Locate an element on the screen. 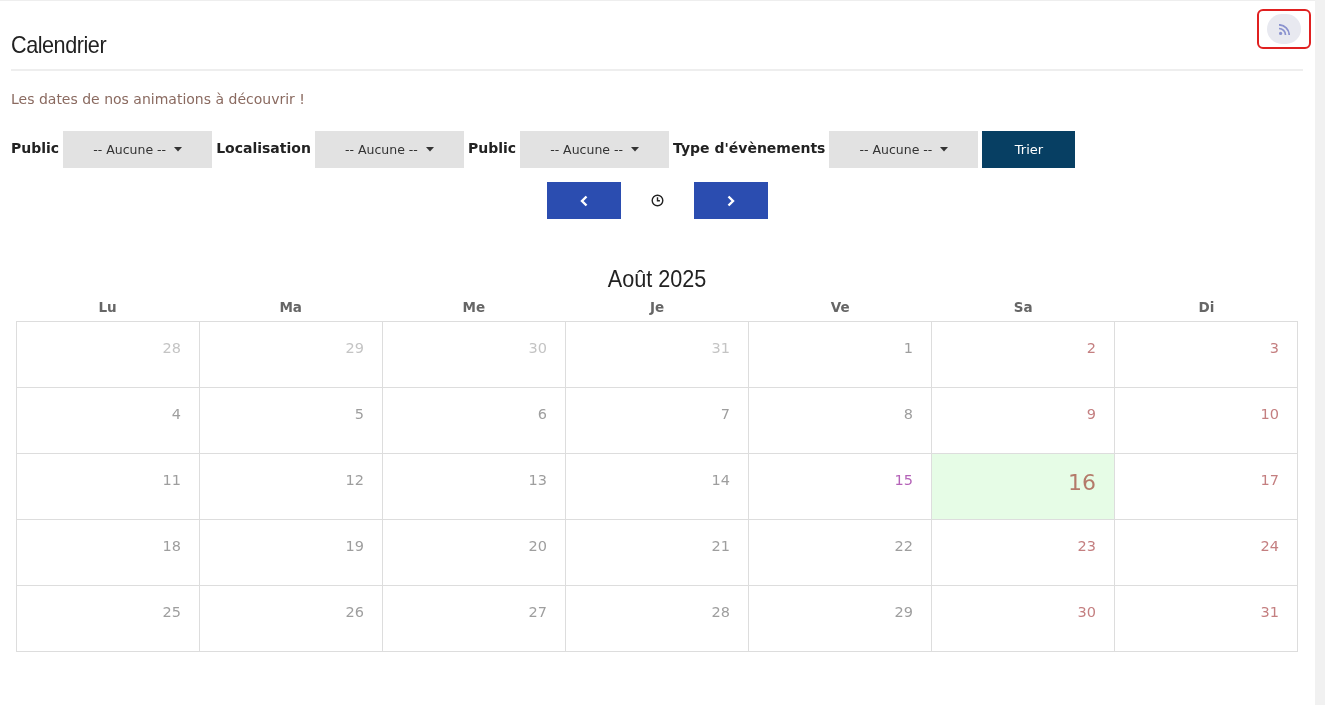  day-cell: 14 is located at coordinates (657, 487).